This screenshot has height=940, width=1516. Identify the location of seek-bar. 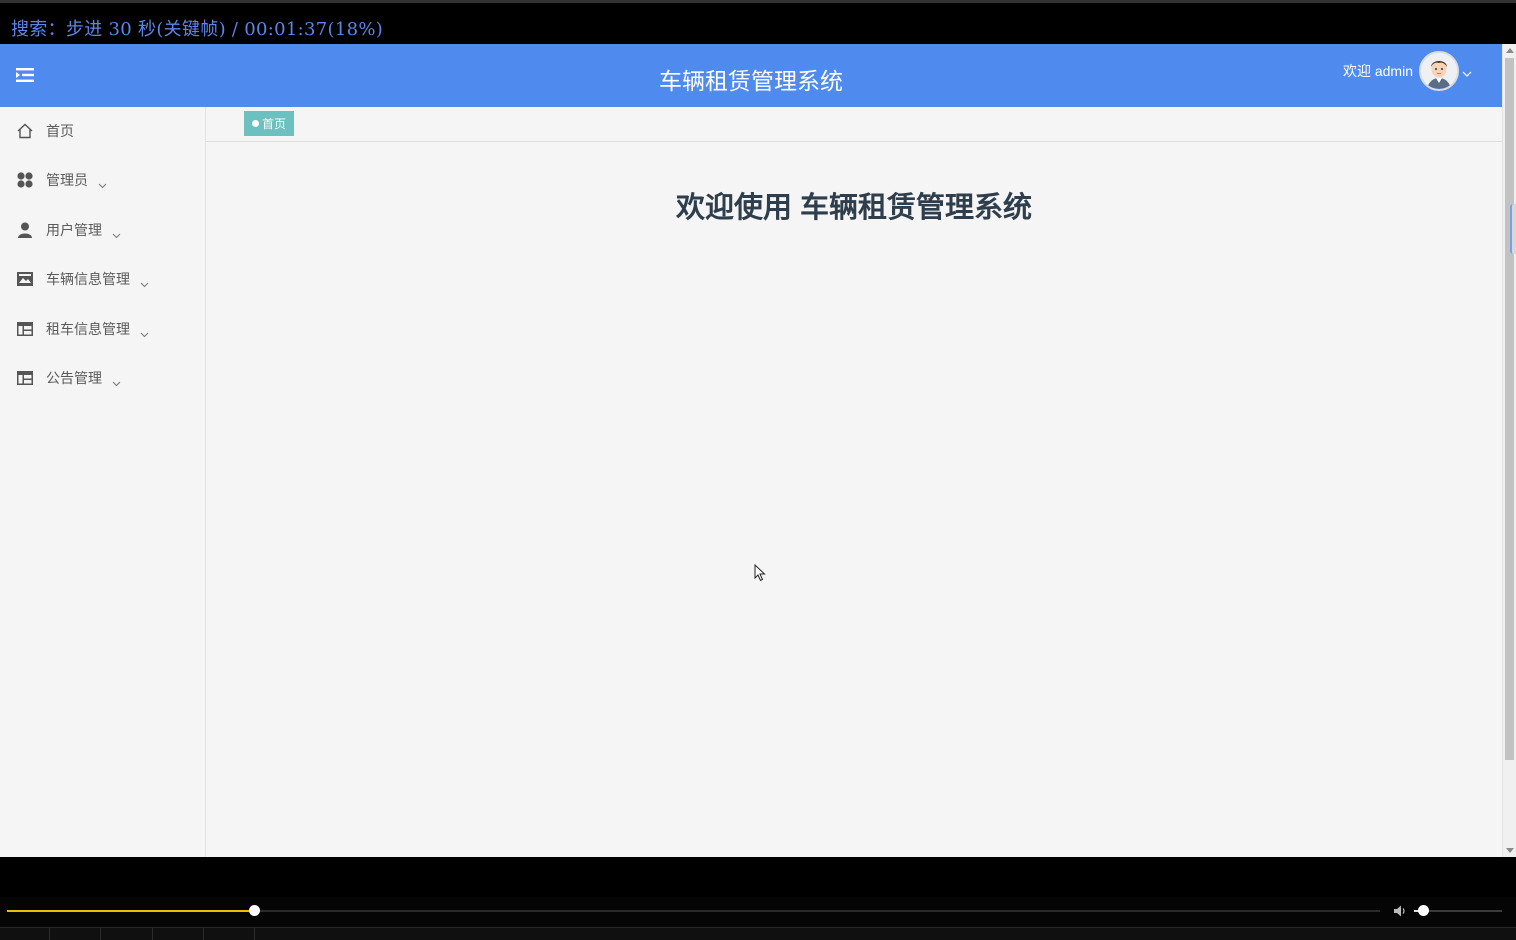
(758, 912).